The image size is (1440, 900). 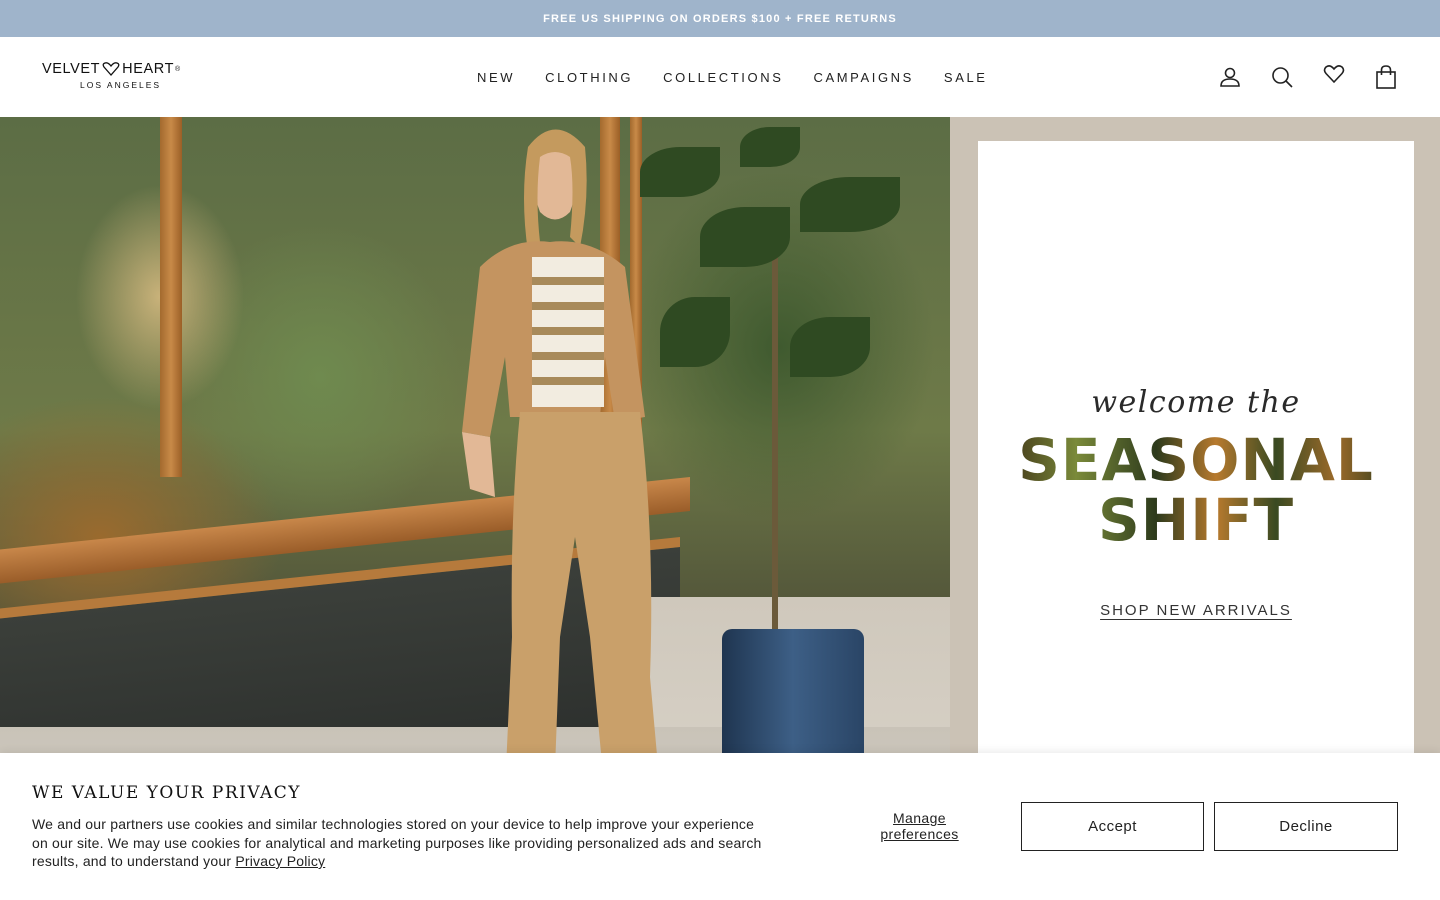 What do you see at coordinates (280, 861) in the screenshot?
I see `privacy-policy-link: Privacy Policy` at bounding box center [280, 861].